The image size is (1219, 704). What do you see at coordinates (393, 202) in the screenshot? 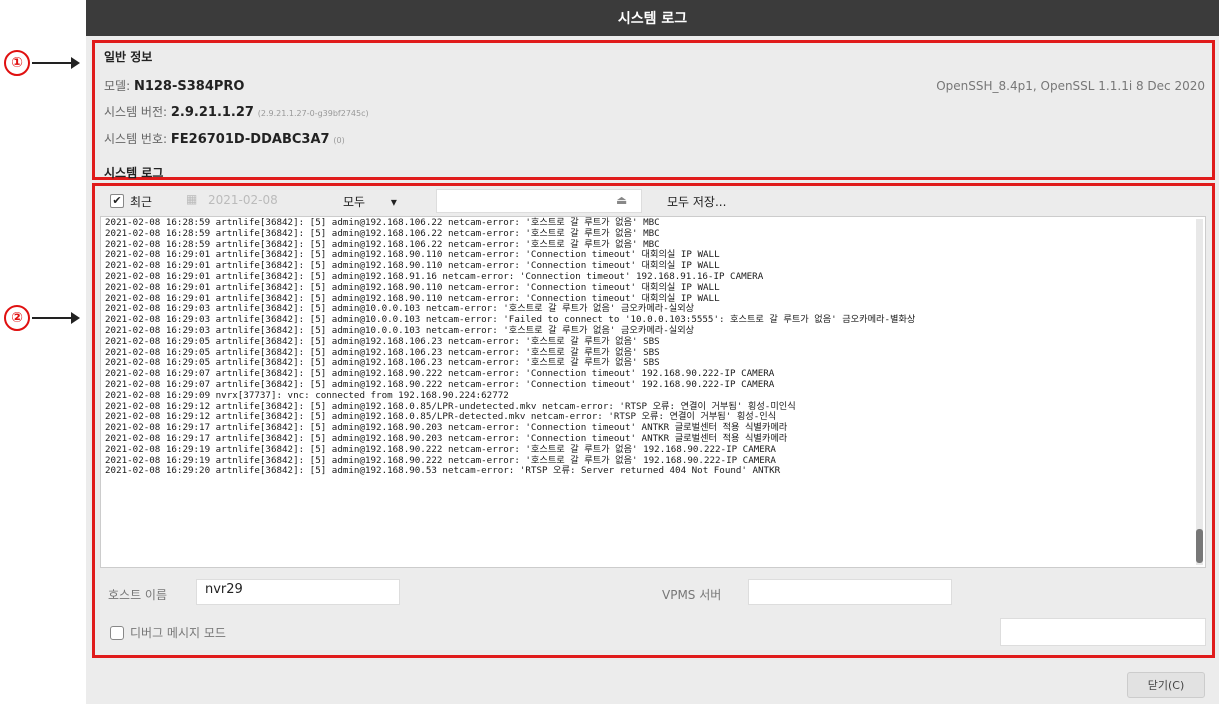
I see `chevron-down-icon: ▾` at bounding box center [393, 202].